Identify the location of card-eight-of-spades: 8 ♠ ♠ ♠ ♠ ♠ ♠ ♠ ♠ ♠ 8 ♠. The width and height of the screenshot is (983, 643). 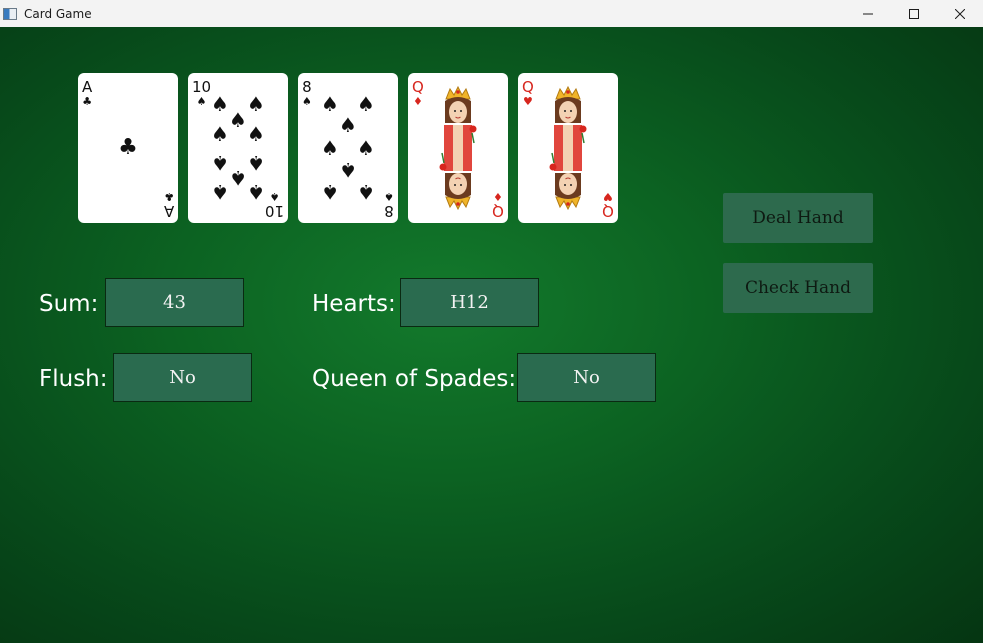
(348, 148).